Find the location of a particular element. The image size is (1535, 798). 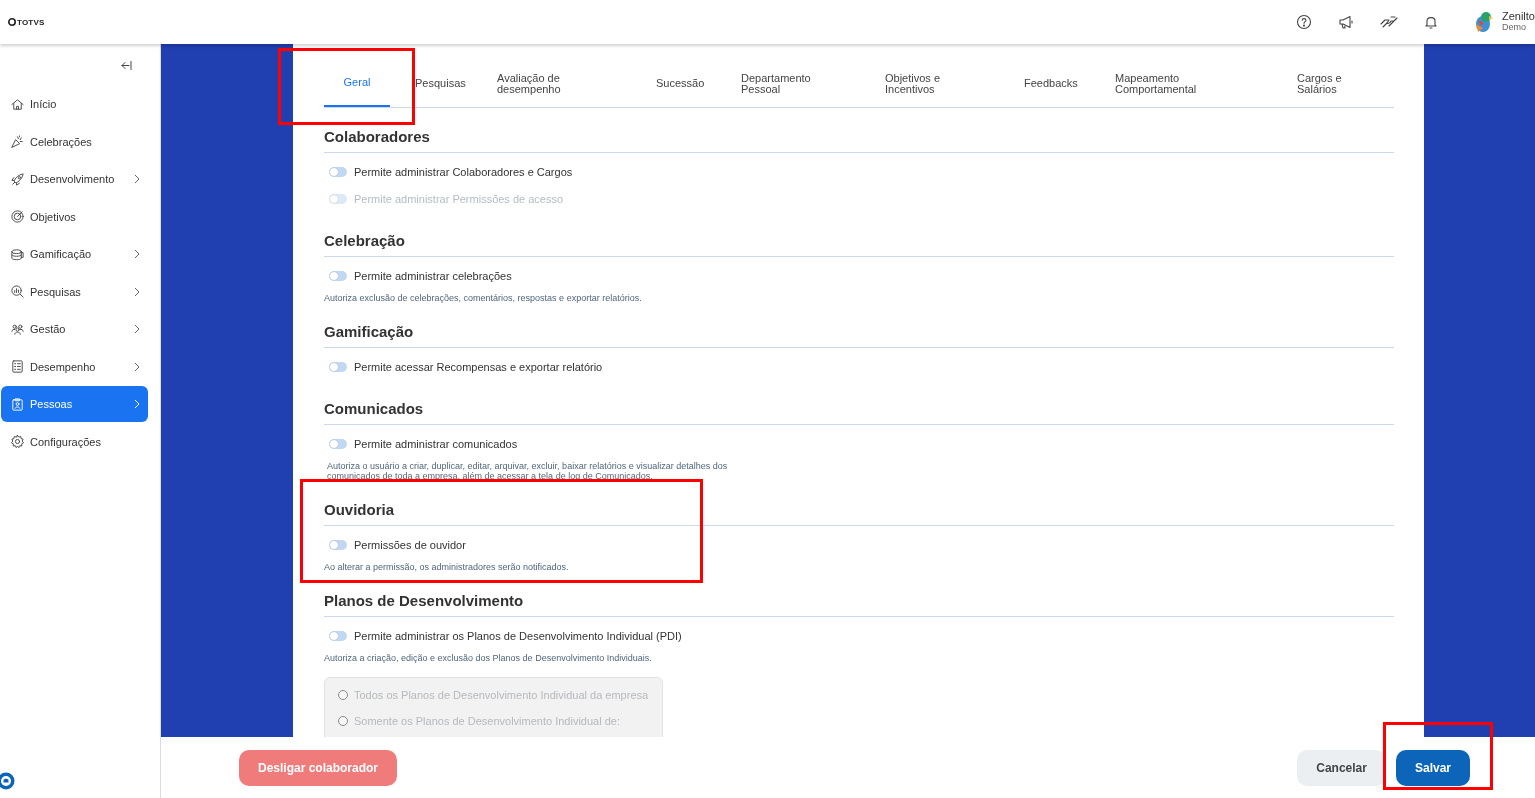

description-text: Autoriza exclusão de celebrações, comentários, respostas e exportar relatórios. is located at coordinates (483, 298).